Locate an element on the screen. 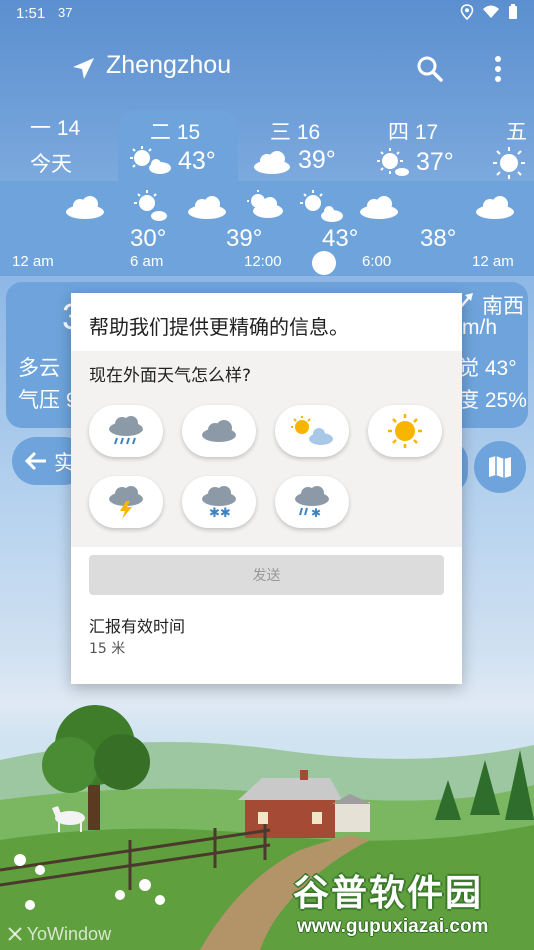 The height and width of the screenshot is (950, 534). navigation-arrow-icon is located at coordinates (83, 69).